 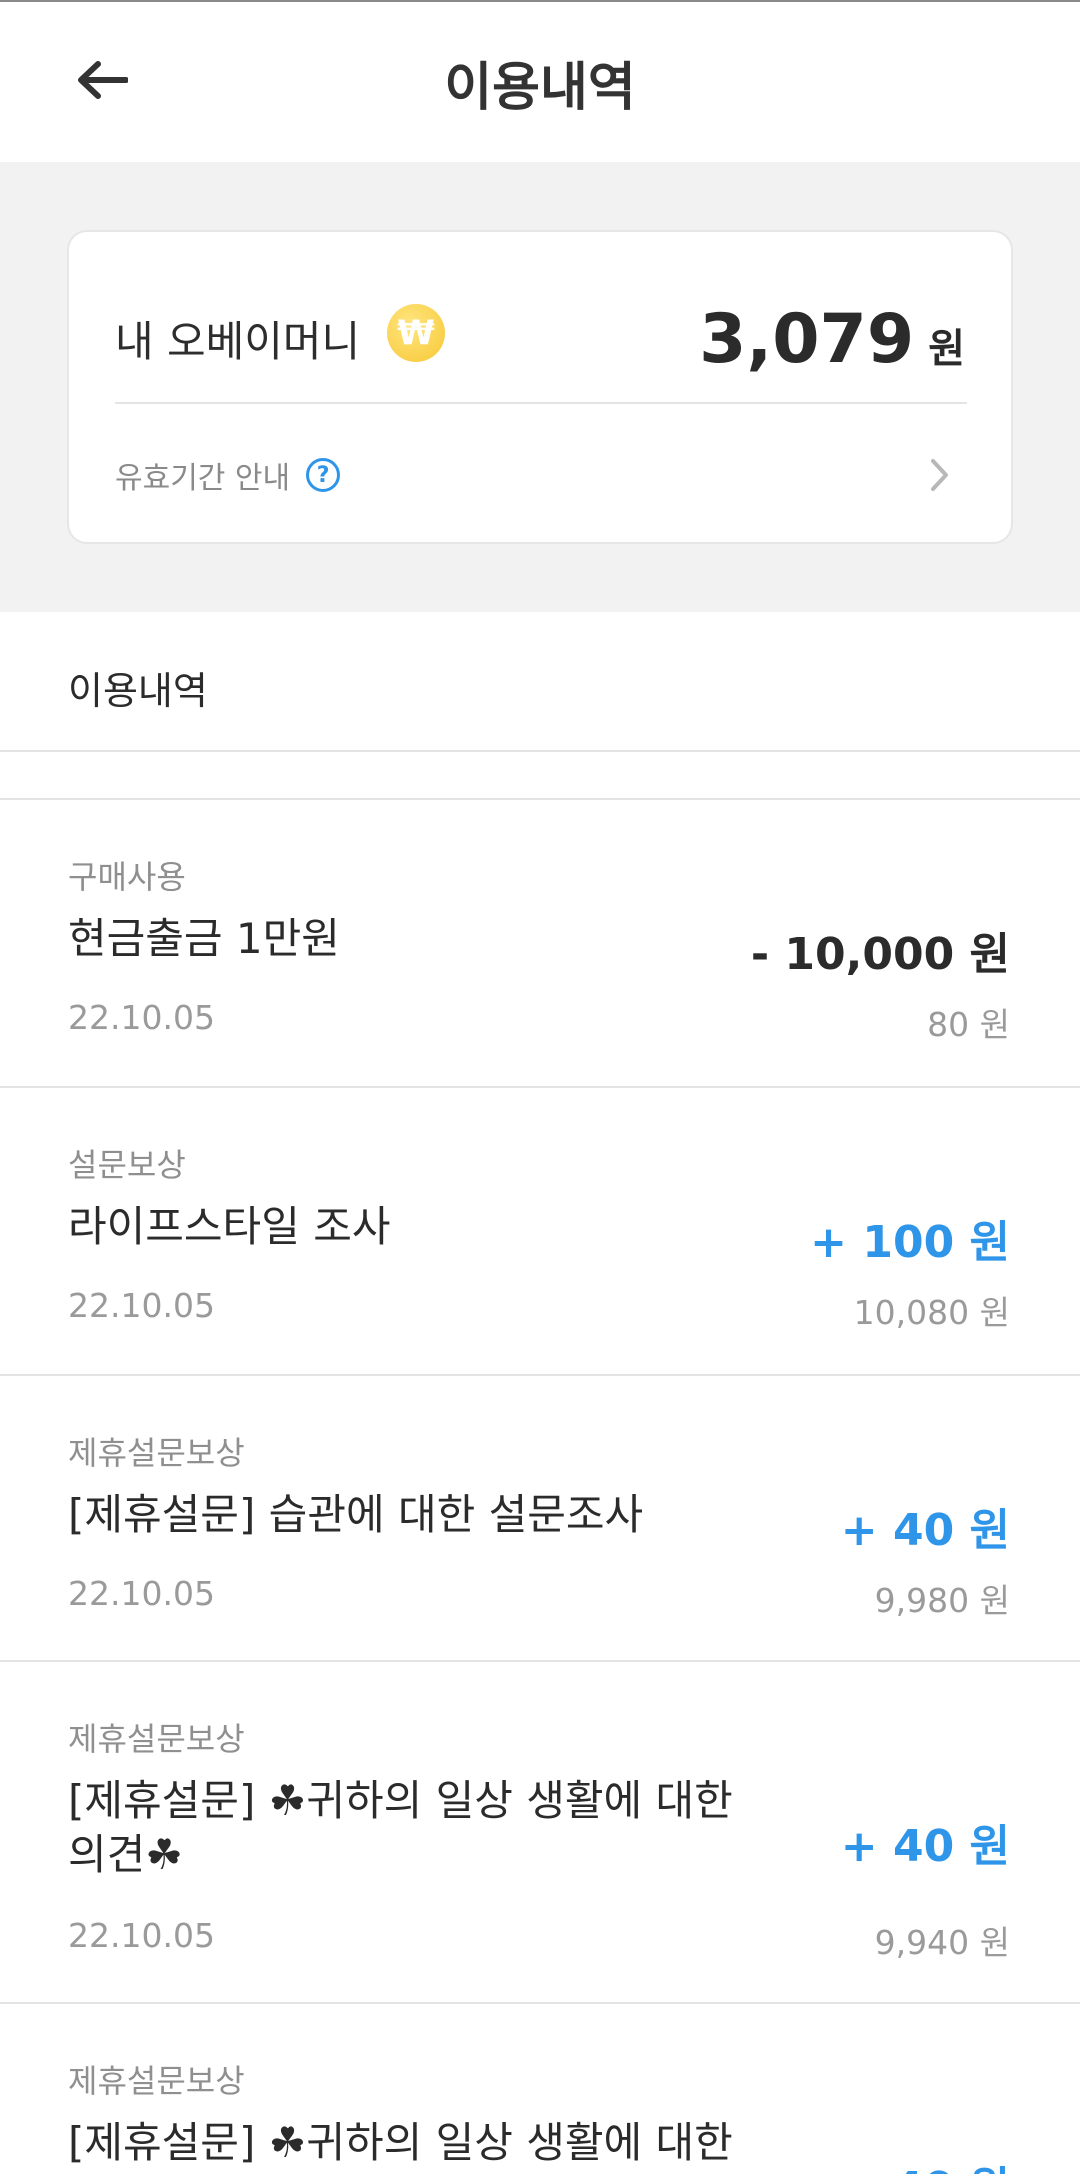 What do you see at coordinates (940, 475) in the screenshot?
I see `chevron-right-icon` at bounding box center [940, 475].